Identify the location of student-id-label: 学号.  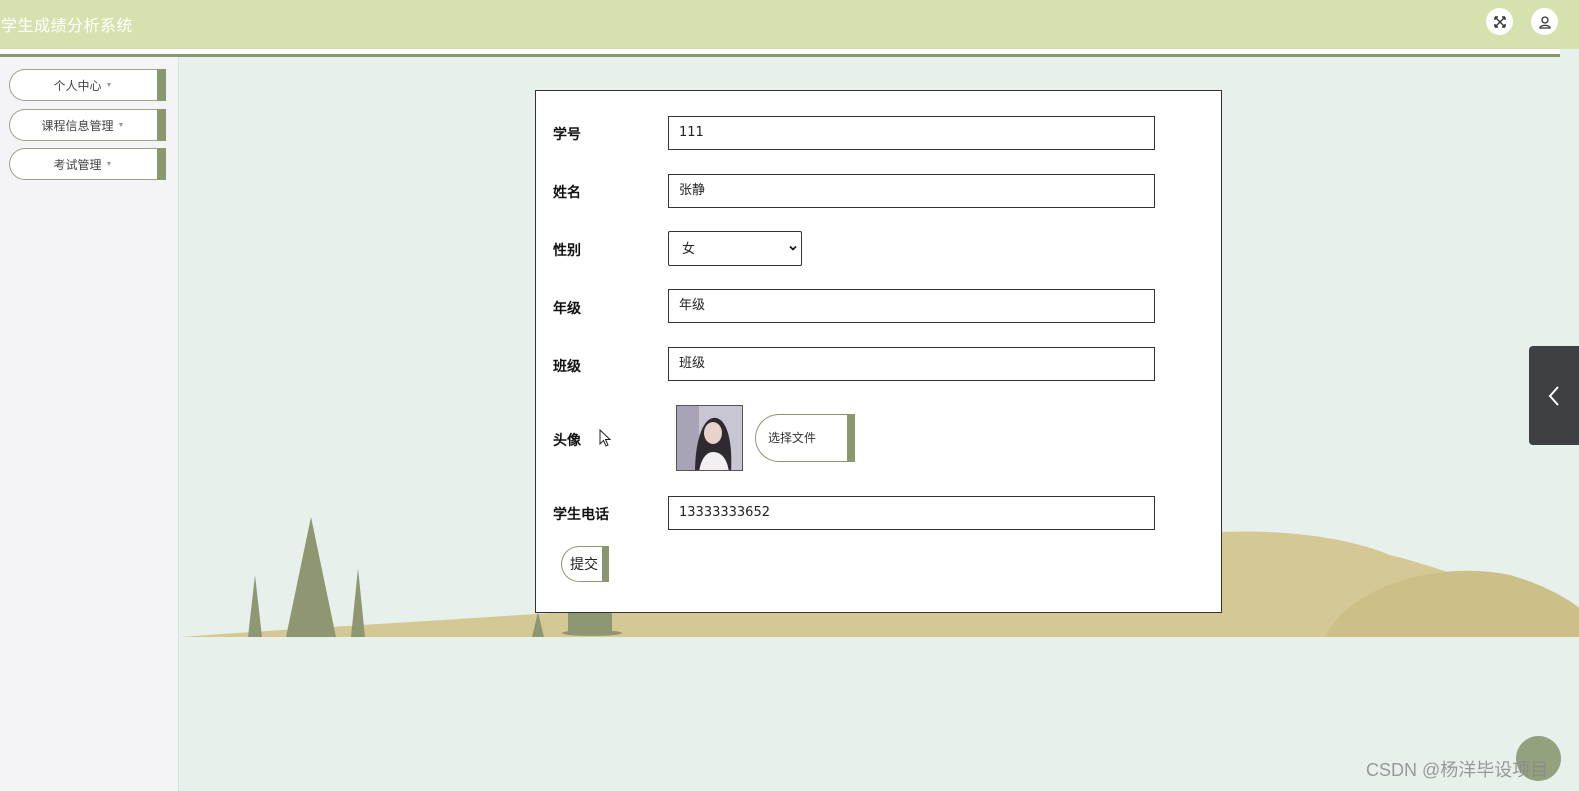
(567, 134).